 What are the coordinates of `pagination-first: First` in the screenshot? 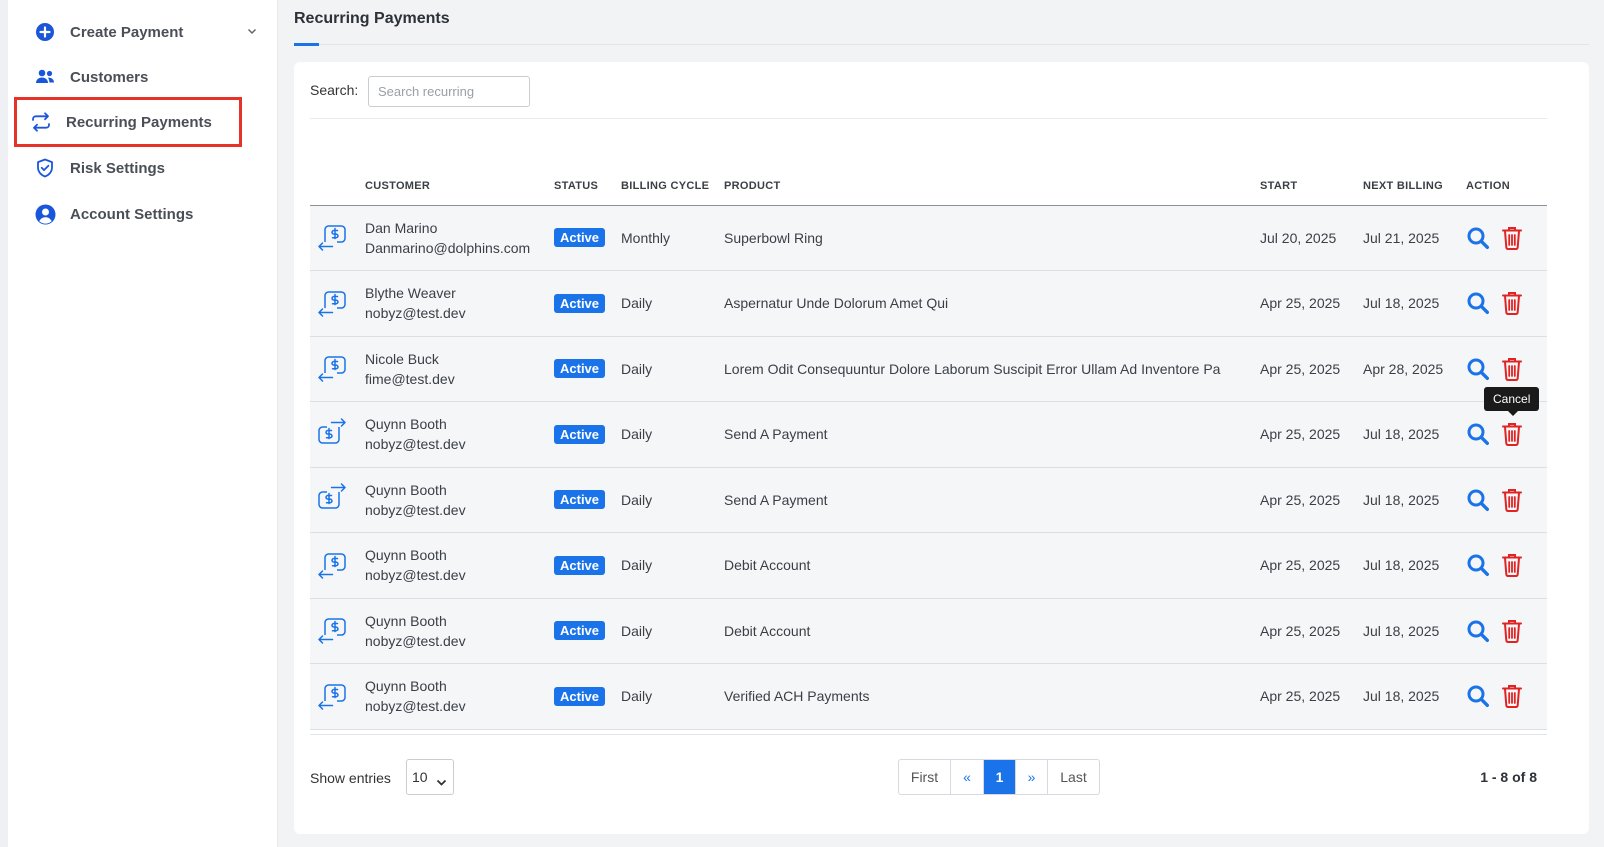 It's located at (925, 777).